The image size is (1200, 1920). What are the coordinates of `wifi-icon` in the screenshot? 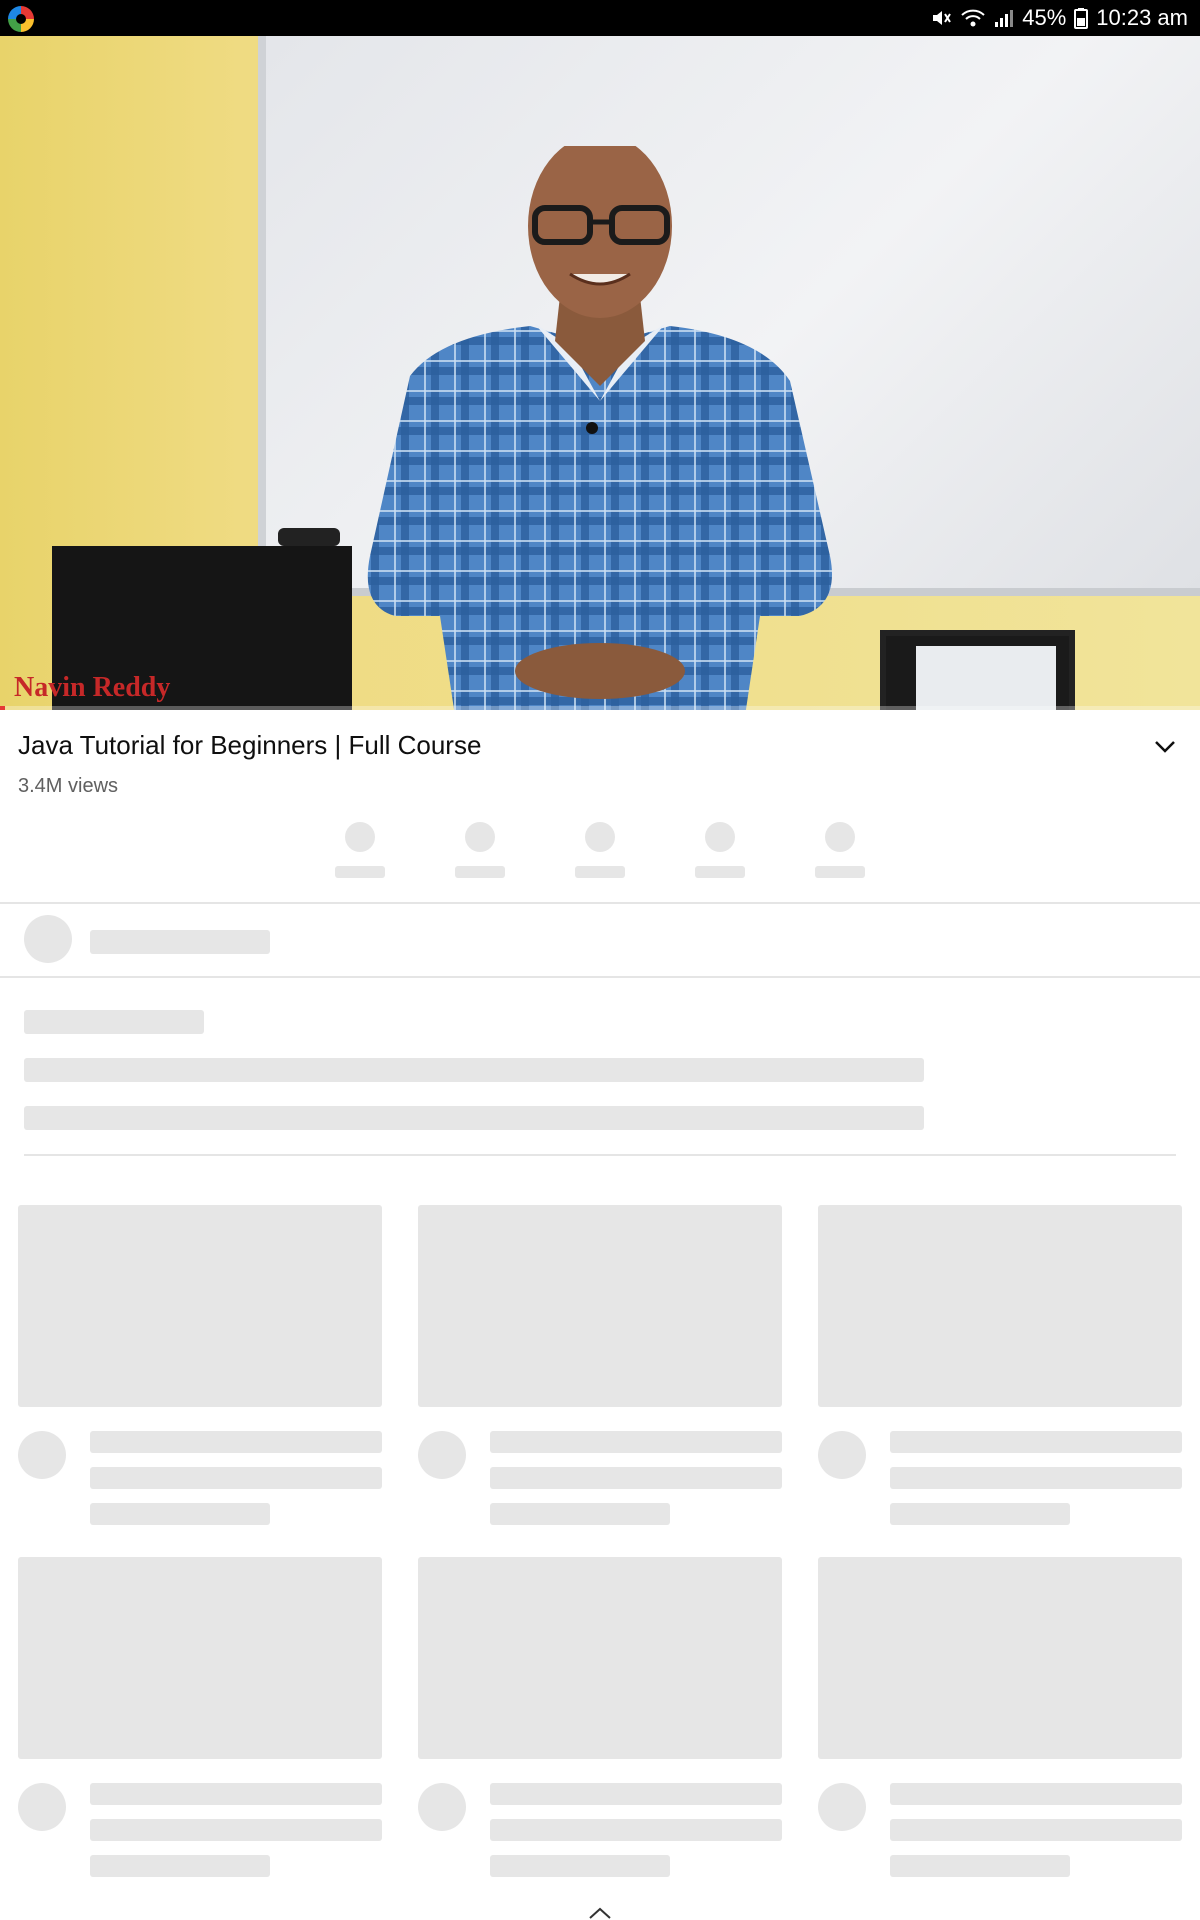 It's located at (973, 18).